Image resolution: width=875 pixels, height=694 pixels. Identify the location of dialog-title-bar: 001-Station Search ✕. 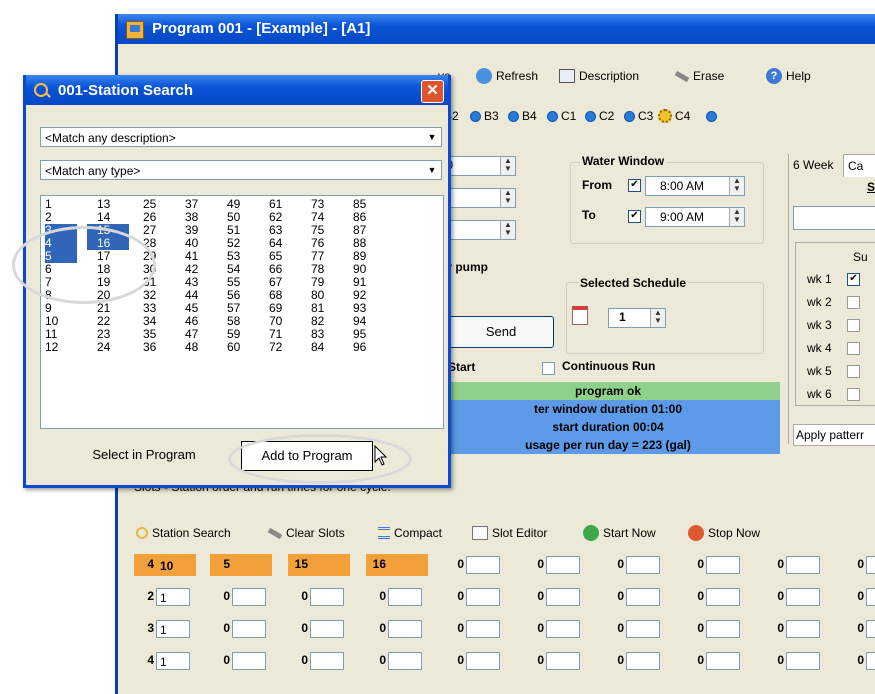
(237, 90).